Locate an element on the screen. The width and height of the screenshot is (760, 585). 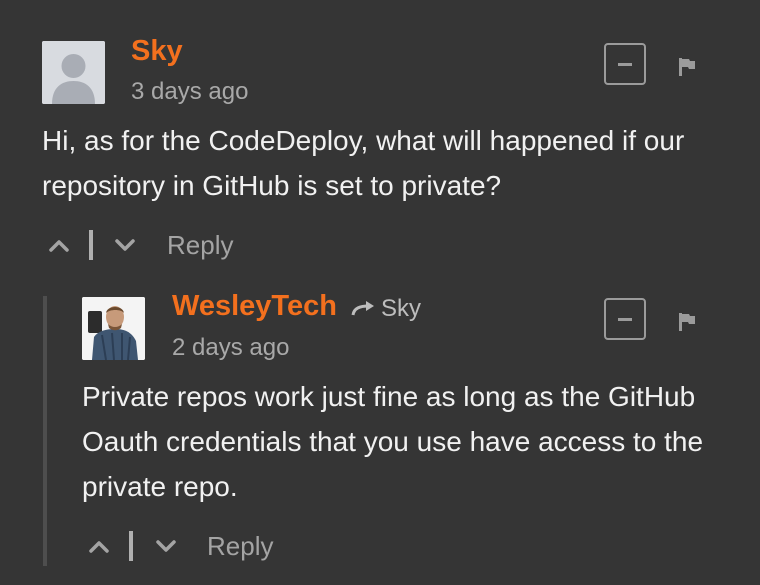
reply-to-user: Sky is located at coordinates (401, 309).